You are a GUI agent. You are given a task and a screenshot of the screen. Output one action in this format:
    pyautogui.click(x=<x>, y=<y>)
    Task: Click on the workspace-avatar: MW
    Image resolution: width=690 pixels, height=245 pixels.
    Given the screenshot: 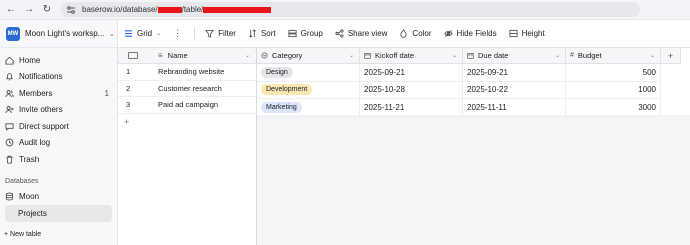 What is the action you would take?
    pyautogui.click(x=13, y=33)
    